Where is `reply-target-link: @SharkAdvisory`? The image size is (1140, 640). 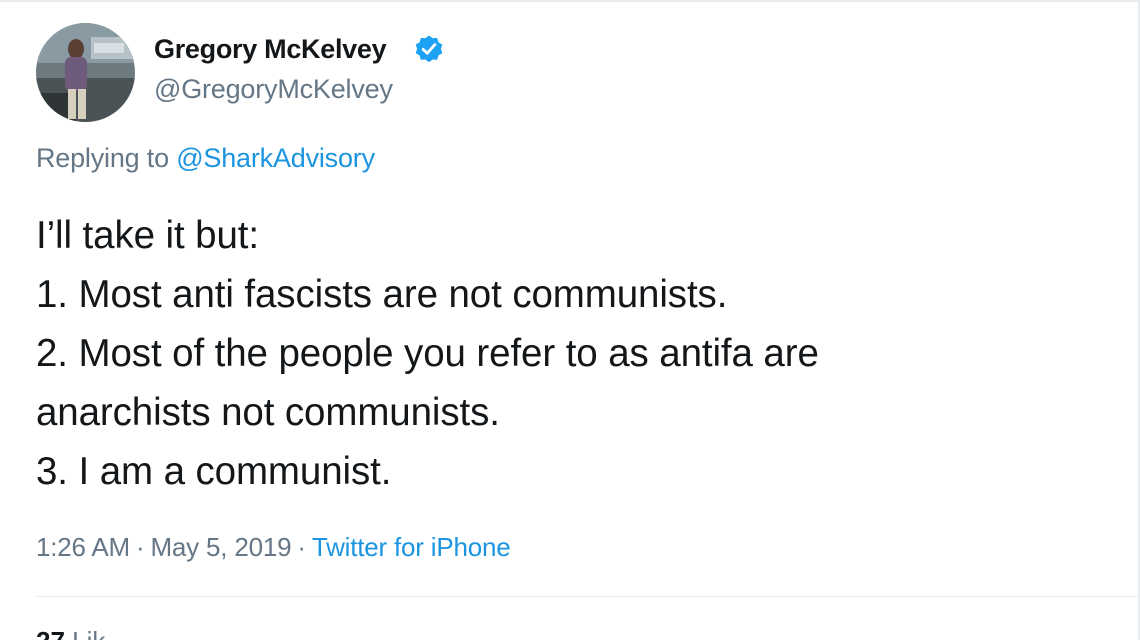
reply-target-link: @SharkAdvisory is located at coordinates (275, 158).